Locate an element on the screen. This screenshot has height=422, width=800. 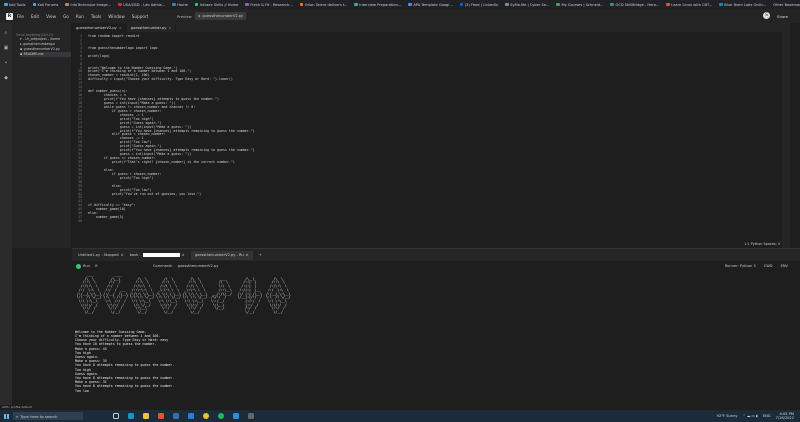
tray-icons: ⌃ ☁ ▭ ◖ is located at coordinates (749, 416).